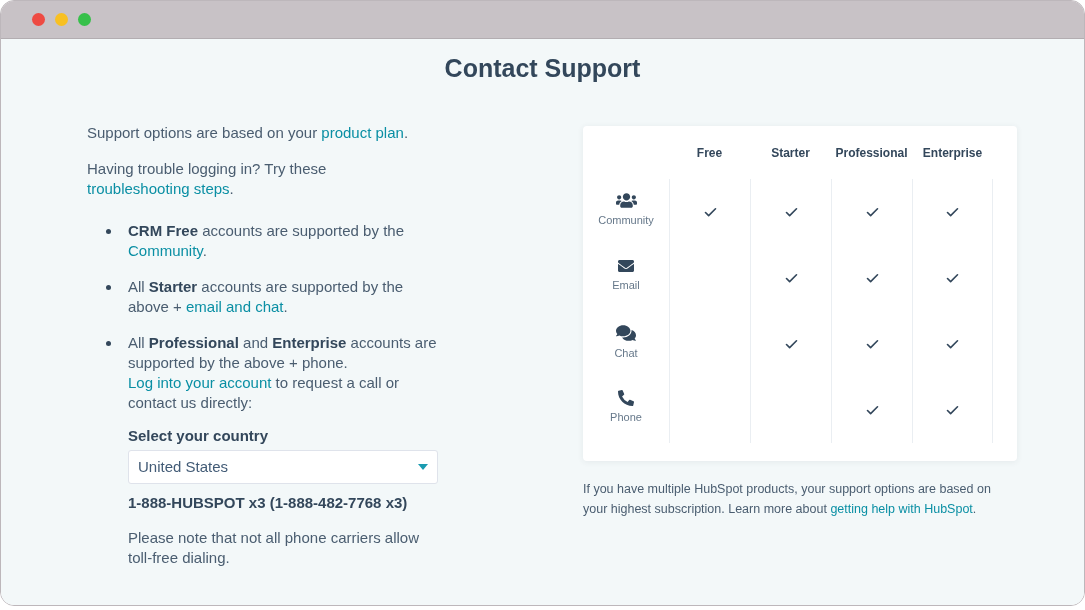  Describe the element at coordinates (266, 297) in the screenshot. I see `list-item-text: All Starter accounts are supported by the above + email and chat.` at that location.